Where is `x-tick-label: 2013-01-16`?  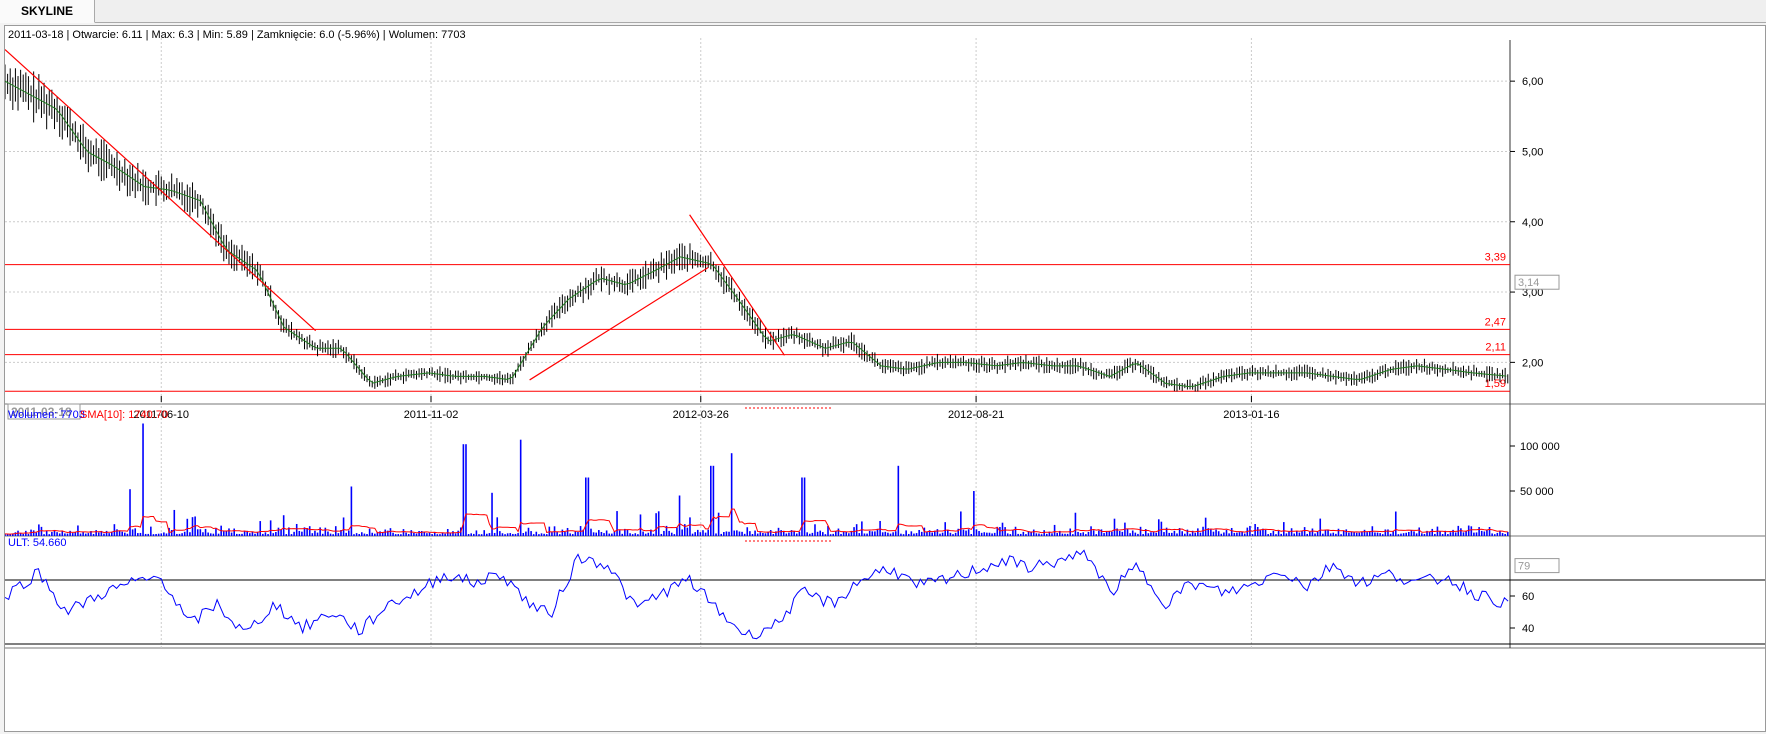 x-tick-label: 2013-01-16 is located at coordinates (1251, 415).